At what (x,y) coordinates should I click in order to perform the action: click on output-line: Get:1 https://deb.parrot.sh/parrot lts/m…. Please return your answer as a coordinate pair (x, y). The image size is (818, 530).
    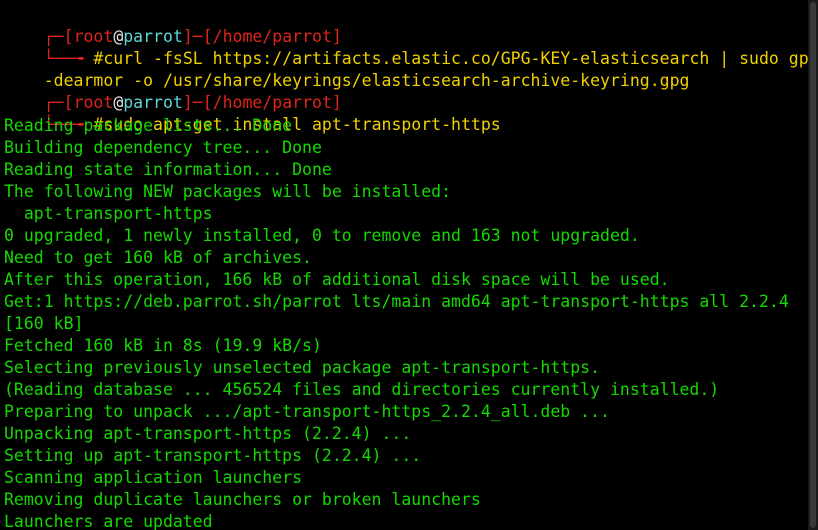
    Looking at the image, I should click on (396, 301).